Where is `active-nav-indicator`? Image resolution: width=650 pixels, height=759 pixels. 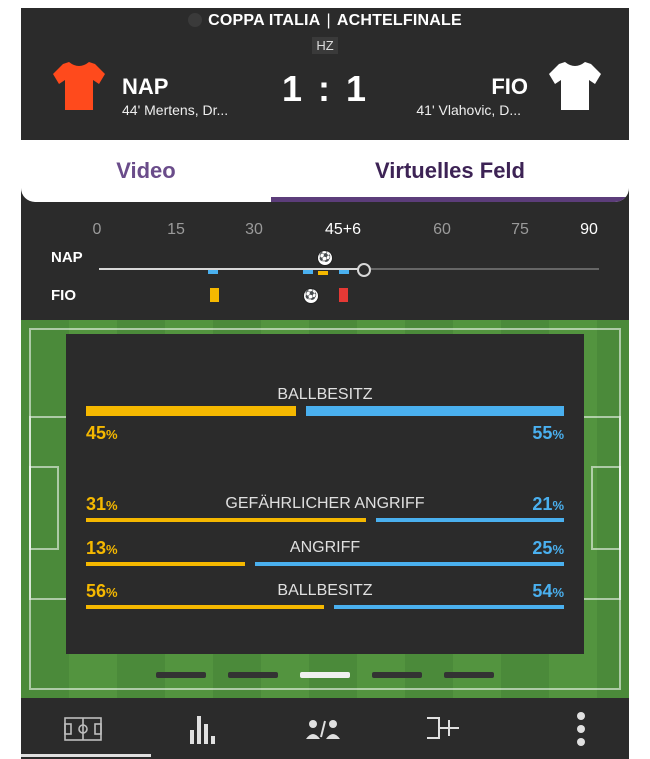
active-nav-indicator is located at coordinates (86, 755).